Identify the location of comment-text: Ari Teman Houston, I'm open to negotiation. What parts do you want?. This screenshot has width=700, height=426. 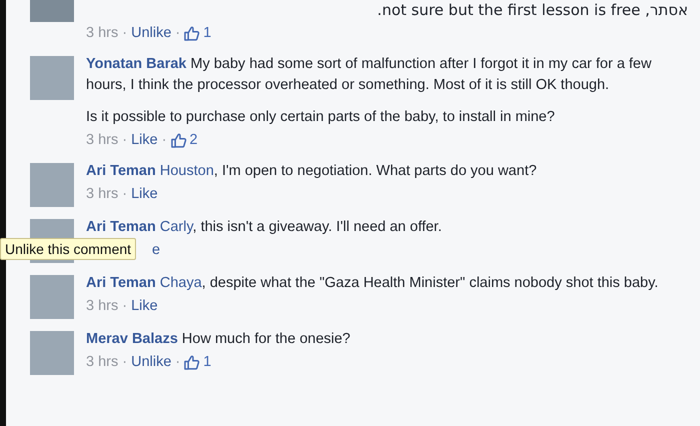
(312, 171).